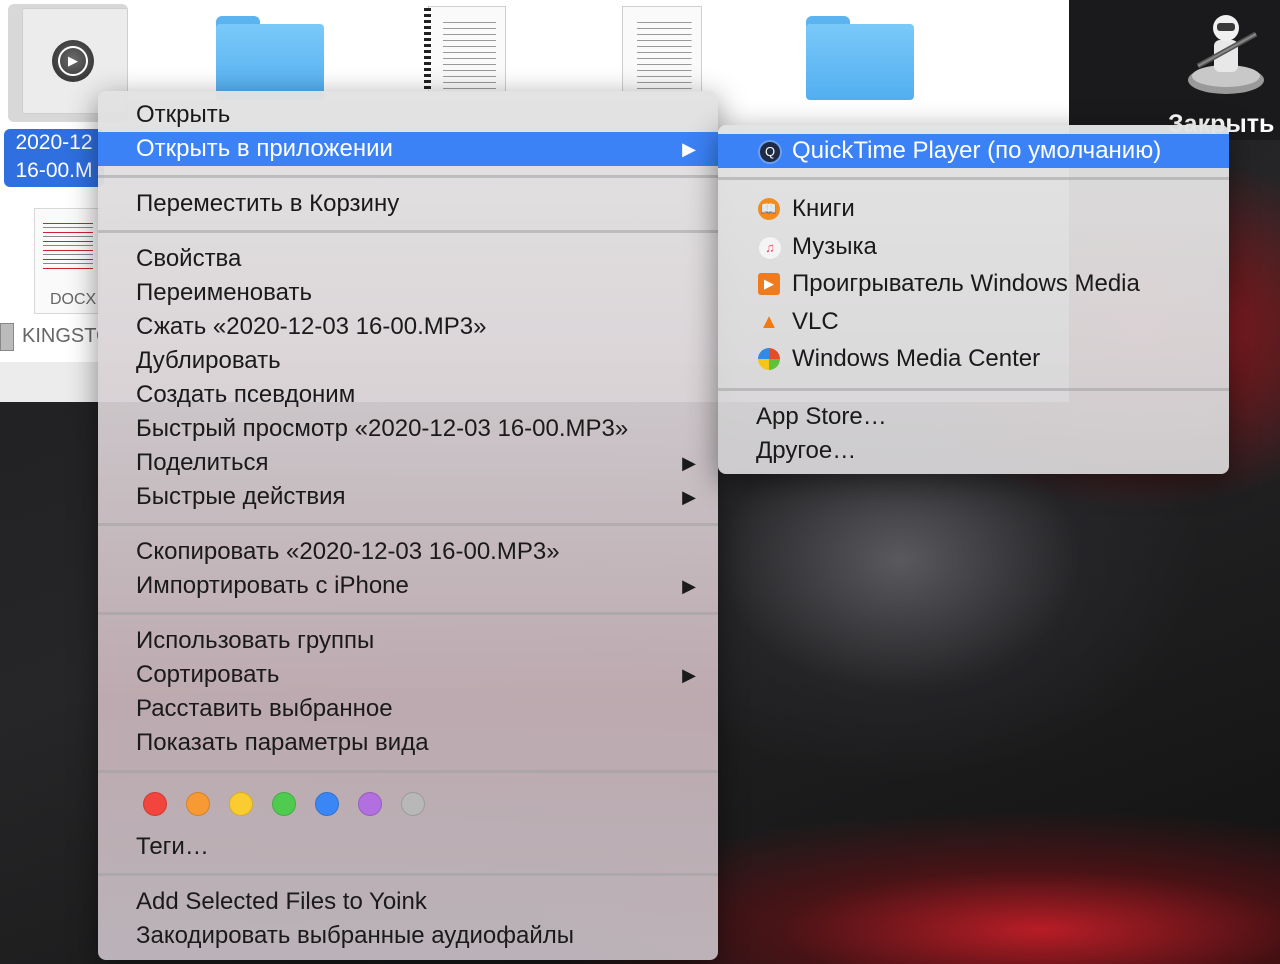 This screenshot has height=964, width=1280. I want to click on menu-item-label: Показать параметры вида, so click(282, 742).